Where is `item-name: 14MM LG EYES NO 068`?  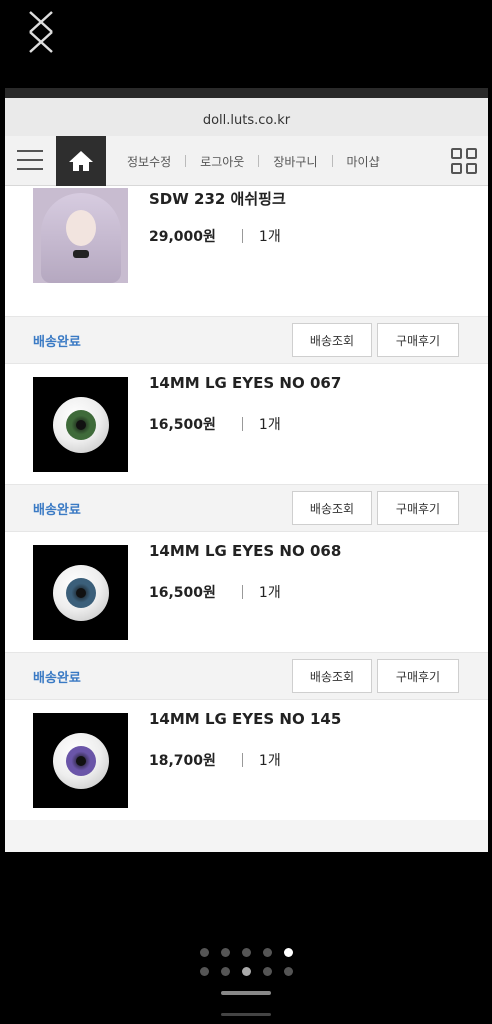
item-name: 14MM LG EYES NO 068 is located at coordinates (245, 551).